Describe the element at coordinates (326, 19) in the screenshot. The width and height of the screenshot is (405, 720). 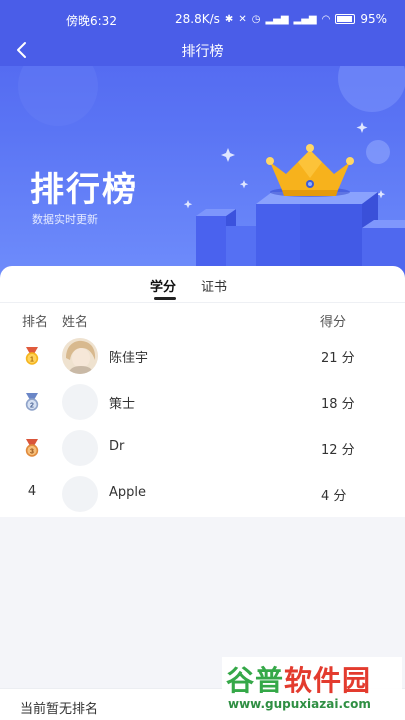
I see `wifi-icon: ◠` at that location.